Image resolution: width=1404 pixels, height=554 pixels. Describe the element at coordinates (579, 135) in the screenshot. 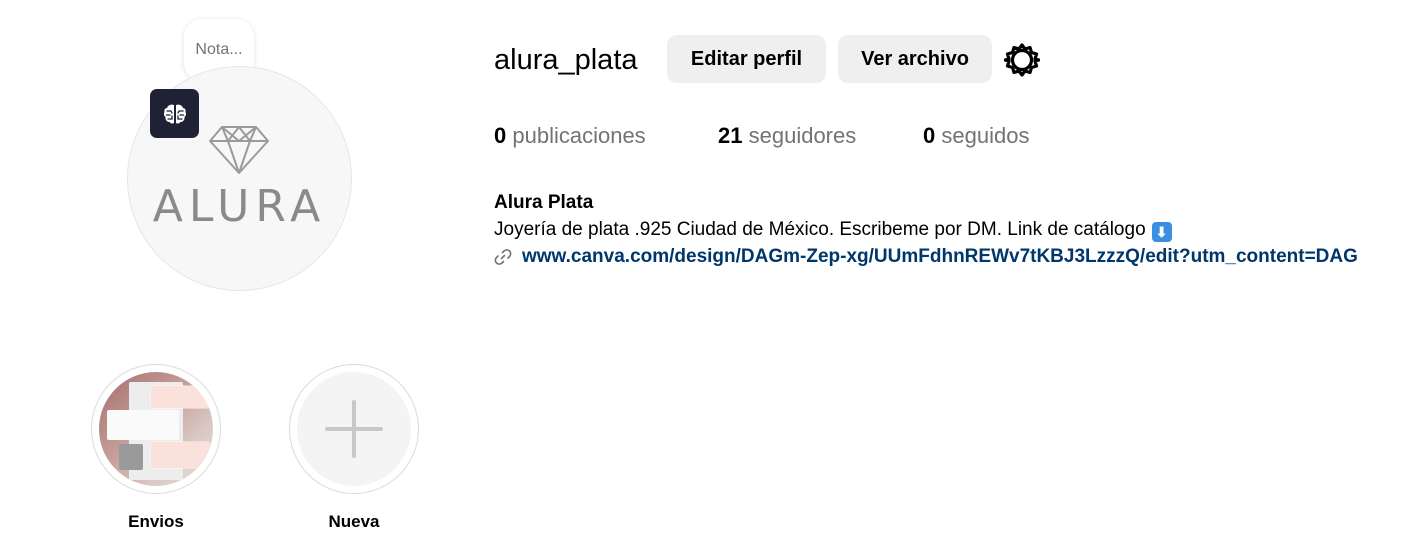

I see `posts-label: publicaciones` at that location.